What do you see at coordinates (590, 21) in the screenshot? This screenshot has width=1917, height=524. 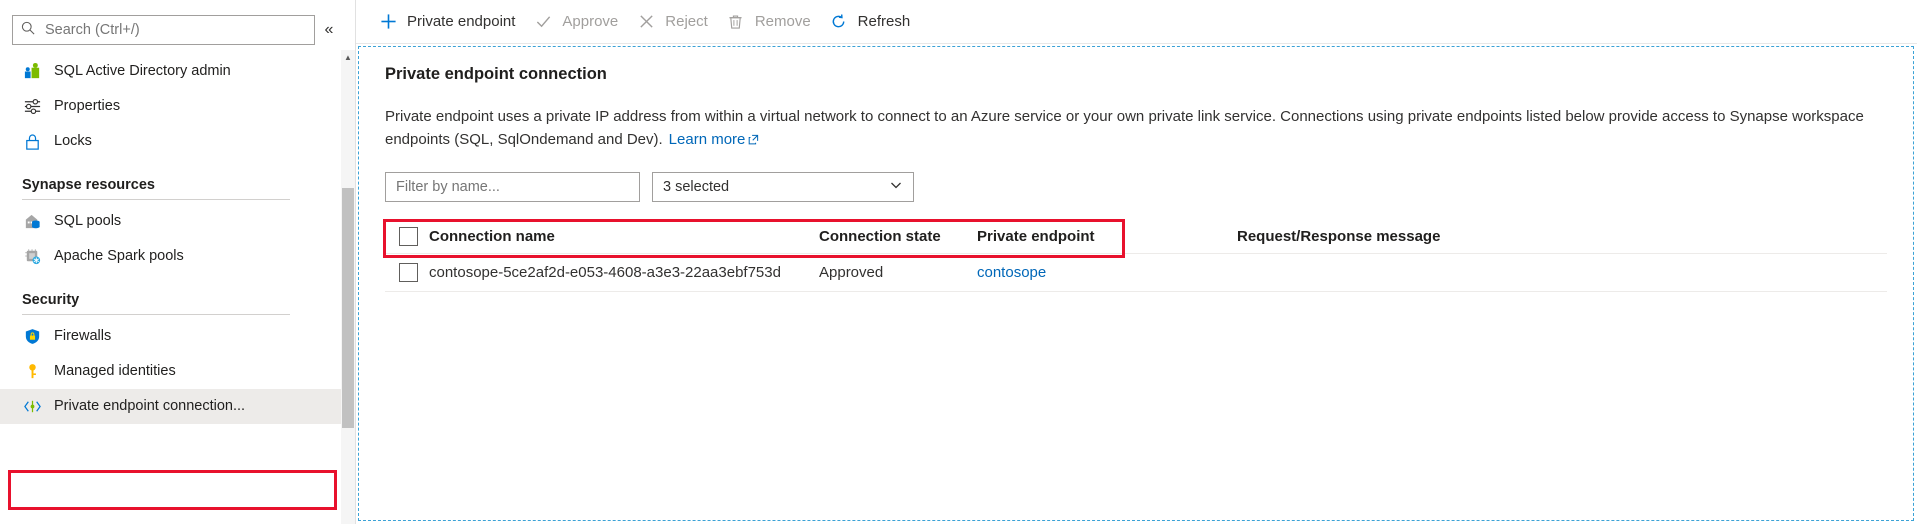 I see `toolbar-button-label: Approve` at bounding box center [590, 21].